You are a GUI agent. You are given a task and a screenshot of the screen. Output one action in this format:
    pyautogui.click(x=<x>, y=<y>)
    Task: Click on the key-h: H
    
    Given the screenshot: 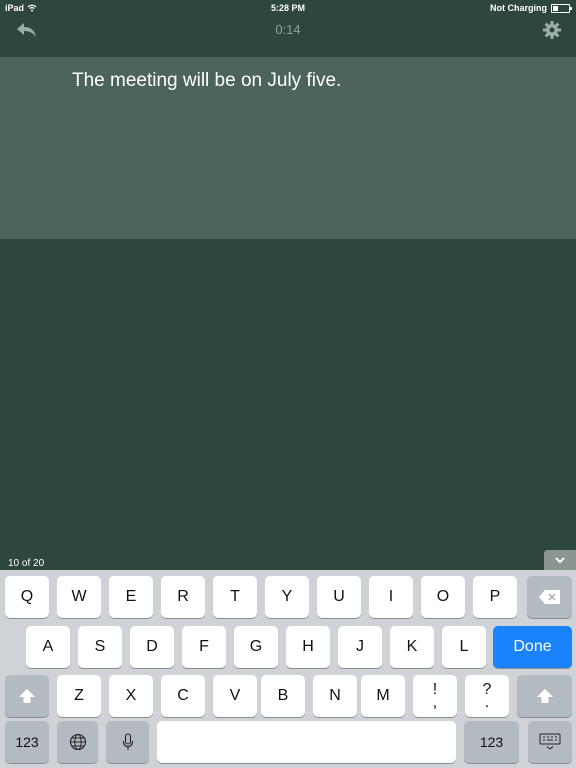 What is the action you would take?
    pyautogui.click(x=308, y=647)
    